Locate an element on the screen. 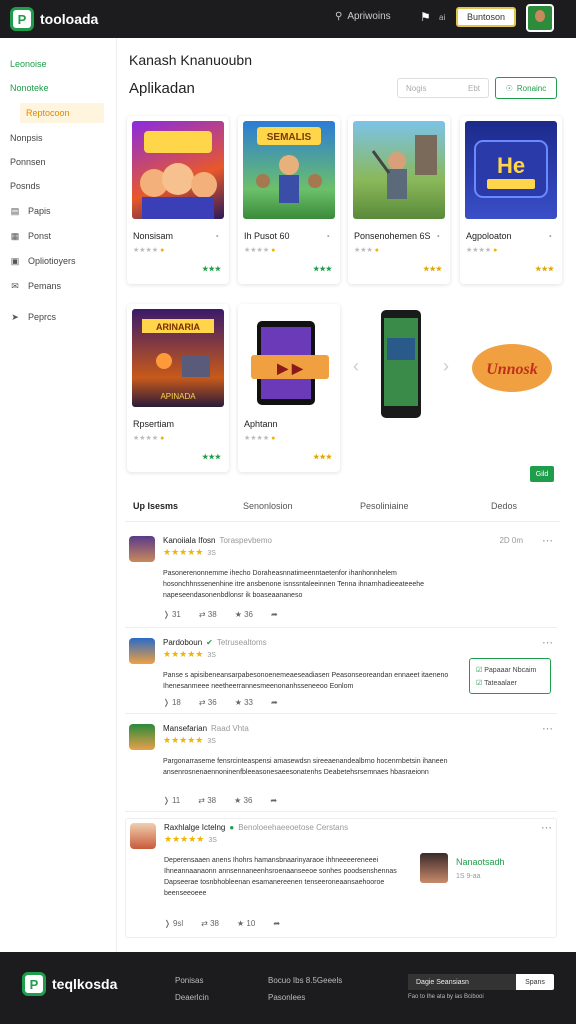 The height and width of the screenshot is (1024, 576). sidebar-item-7: ▦ Ponst is located at coordinates (30, 236).